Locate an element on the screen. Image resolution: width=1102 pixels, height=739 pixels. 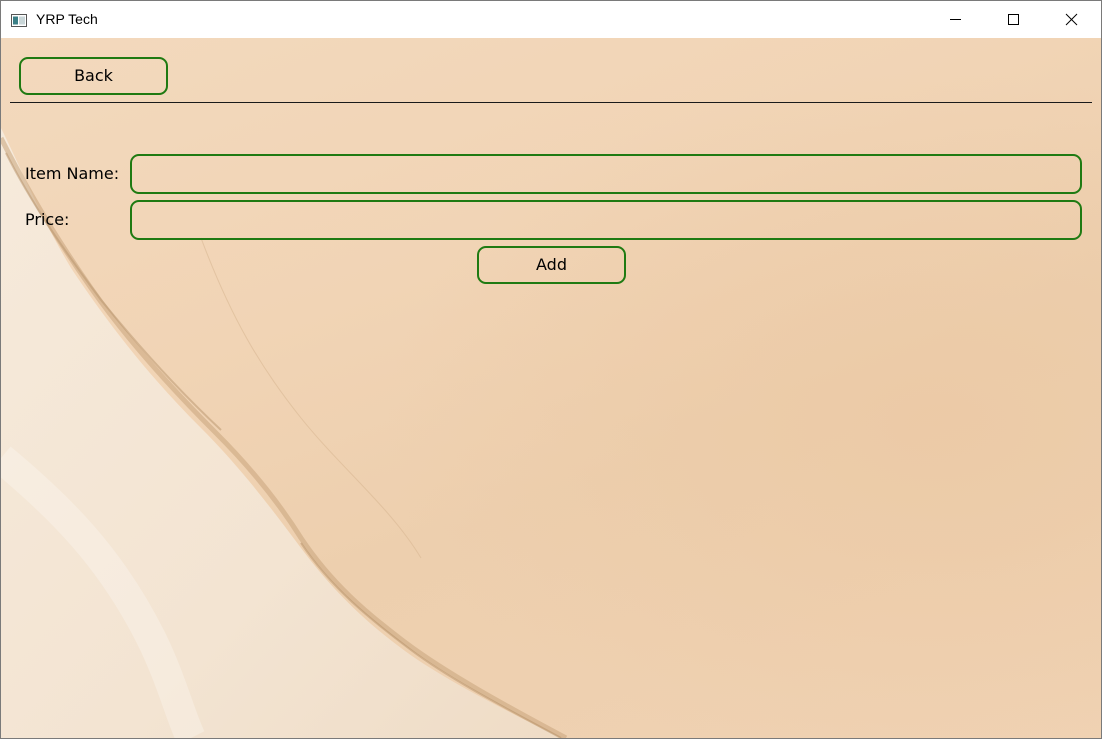
back-button: Back is located at coordinates (93, 76).